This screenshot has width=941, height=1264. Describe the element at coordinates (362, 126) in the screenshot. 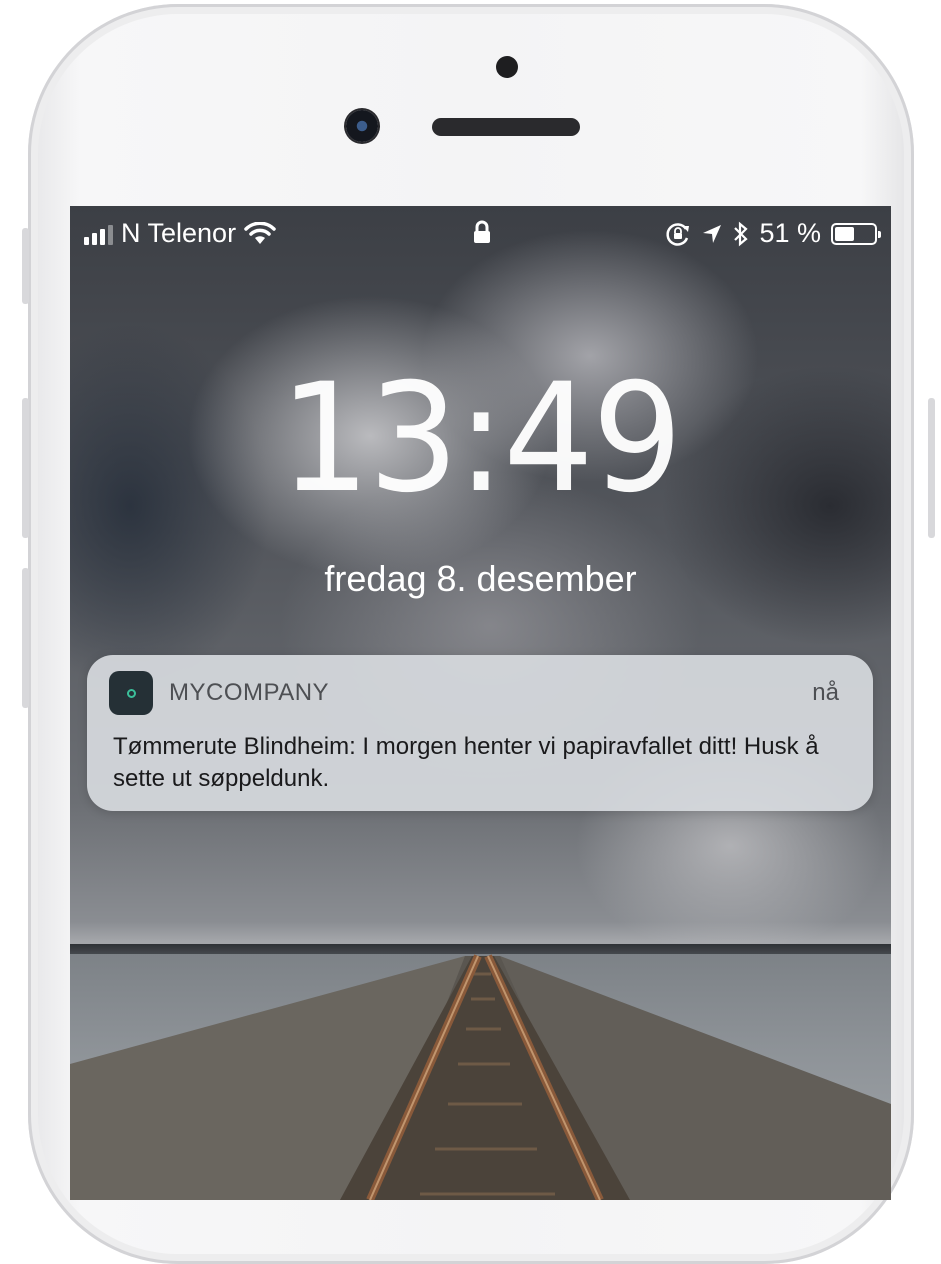

I see `front-camera` at that location.